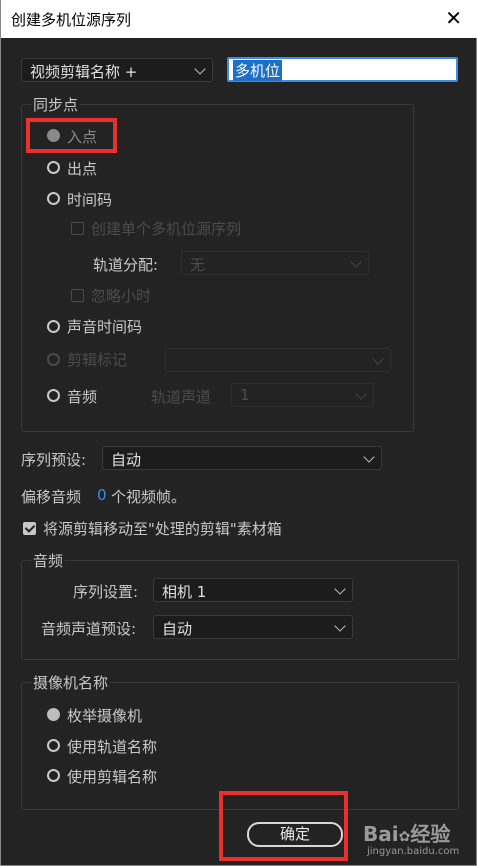 The image size is (477, 866). I want to click on ignore-hours-label: 忽略小时, so click(121, 296).